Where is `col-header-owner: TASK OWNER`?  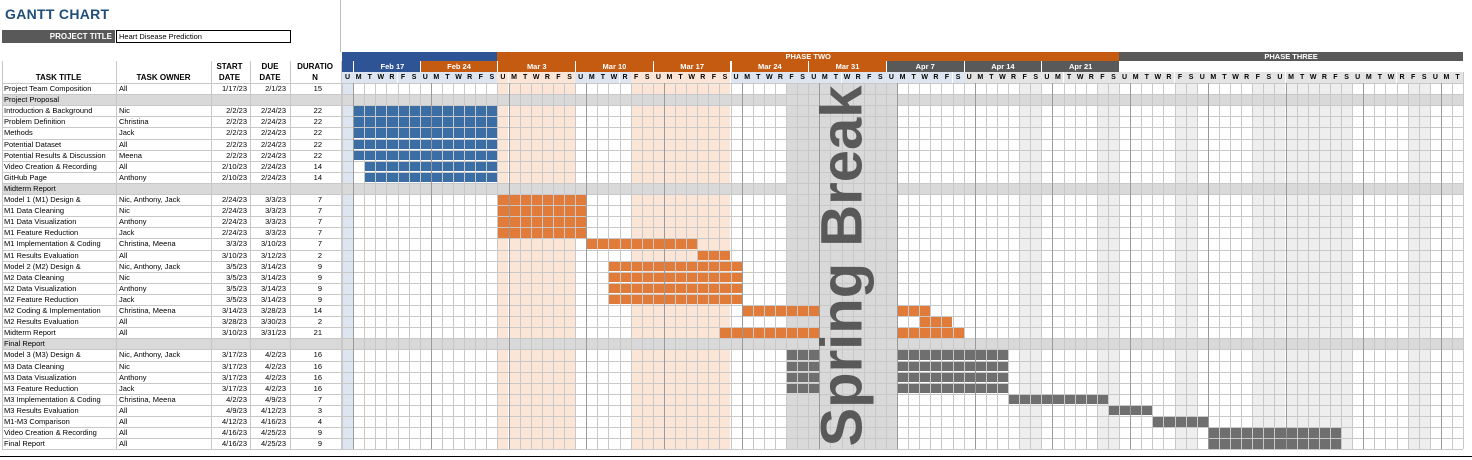
col-header-owner: TASK OWNER is located at coordinates (163, 77).